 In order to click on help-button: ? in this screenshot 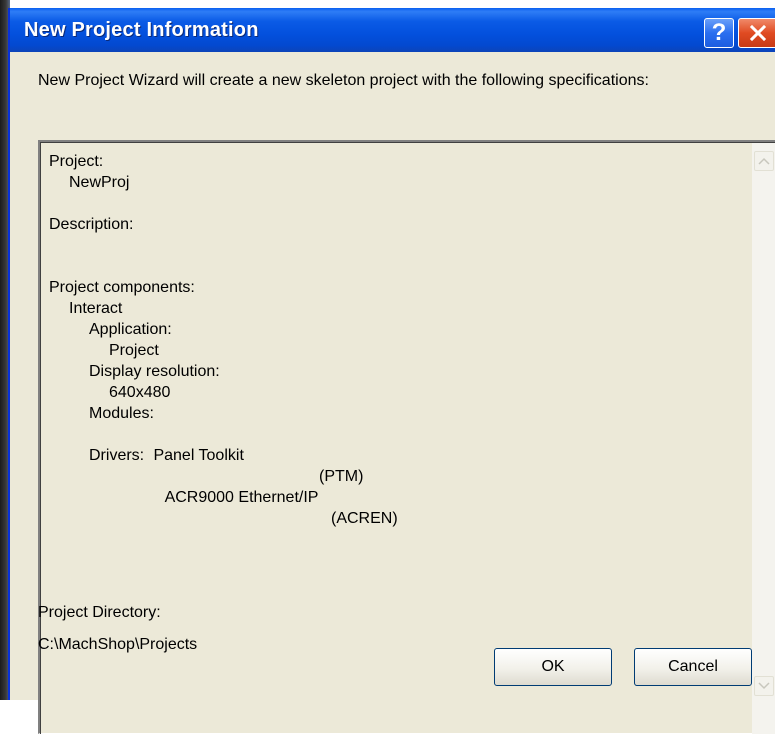, I will do `click(719, 33)`.